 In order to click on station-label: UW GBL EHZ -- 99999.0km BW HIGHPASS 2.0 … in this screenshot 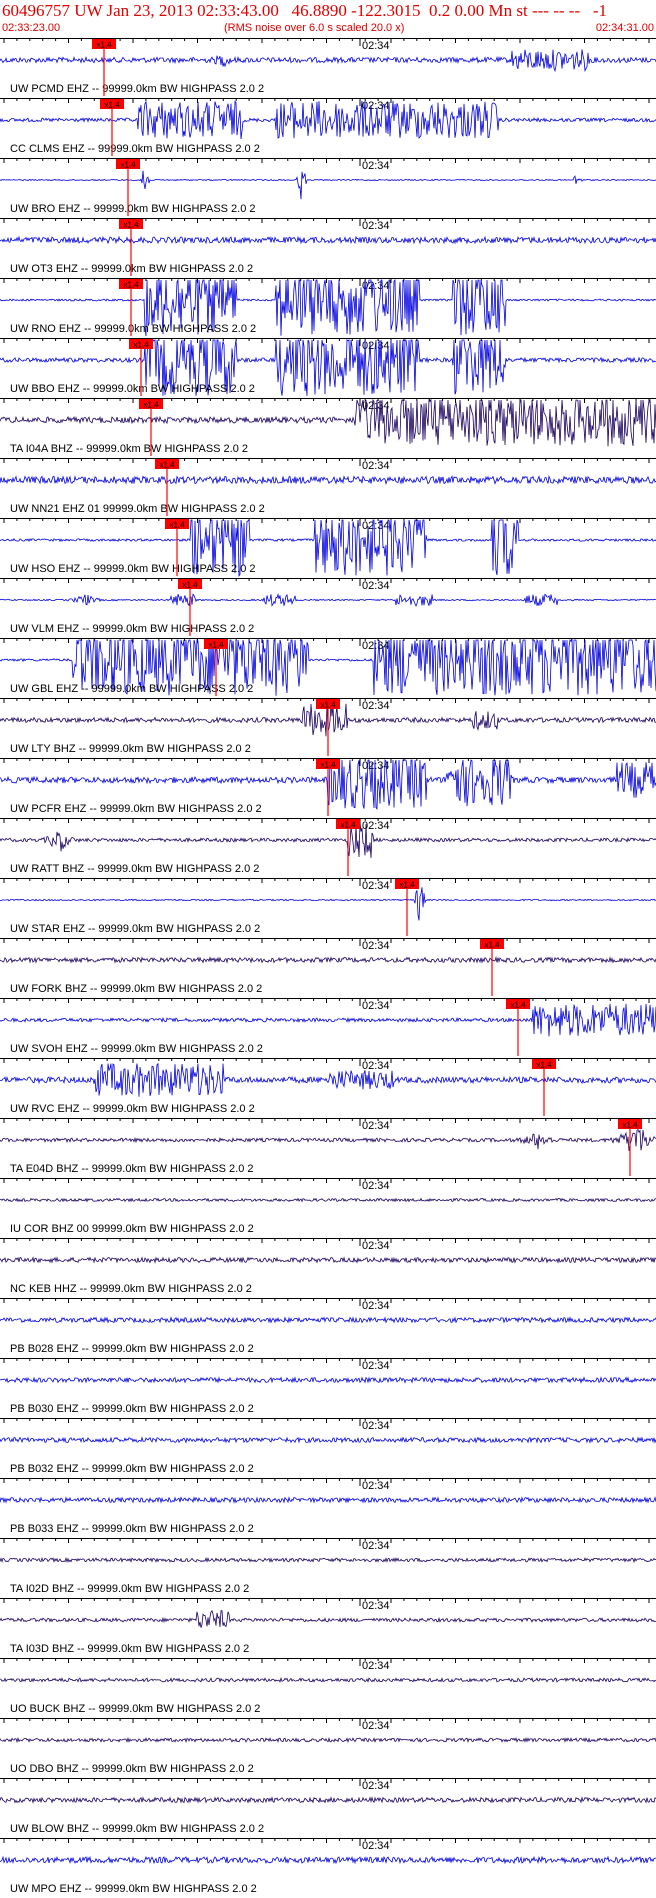, I will do `click(131, 689)`.